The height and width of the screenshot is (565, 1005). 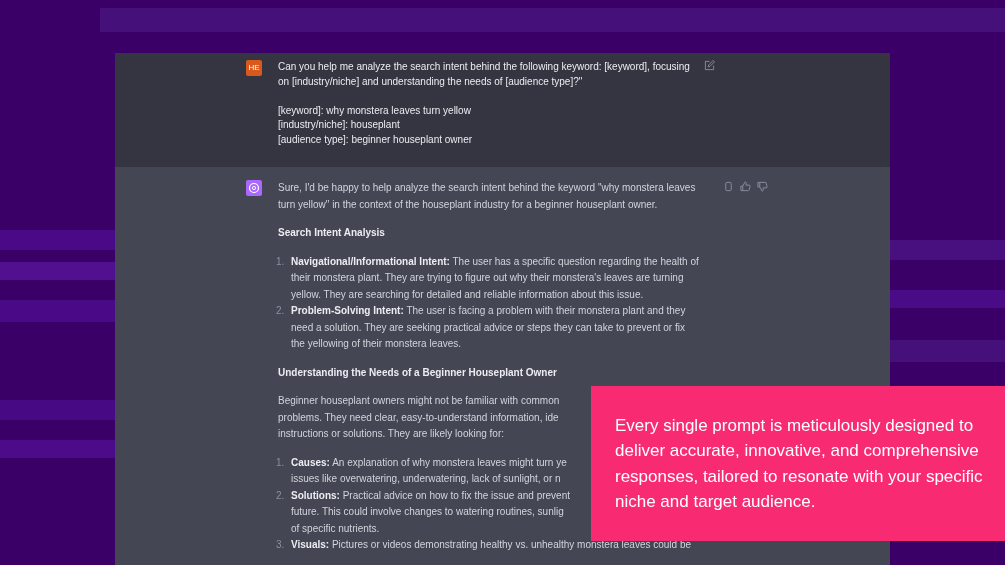 What do you see at coordinates (745, 186) in the screenshot?
I see `thumbs-up-icon` at bounding box center [745, 186].